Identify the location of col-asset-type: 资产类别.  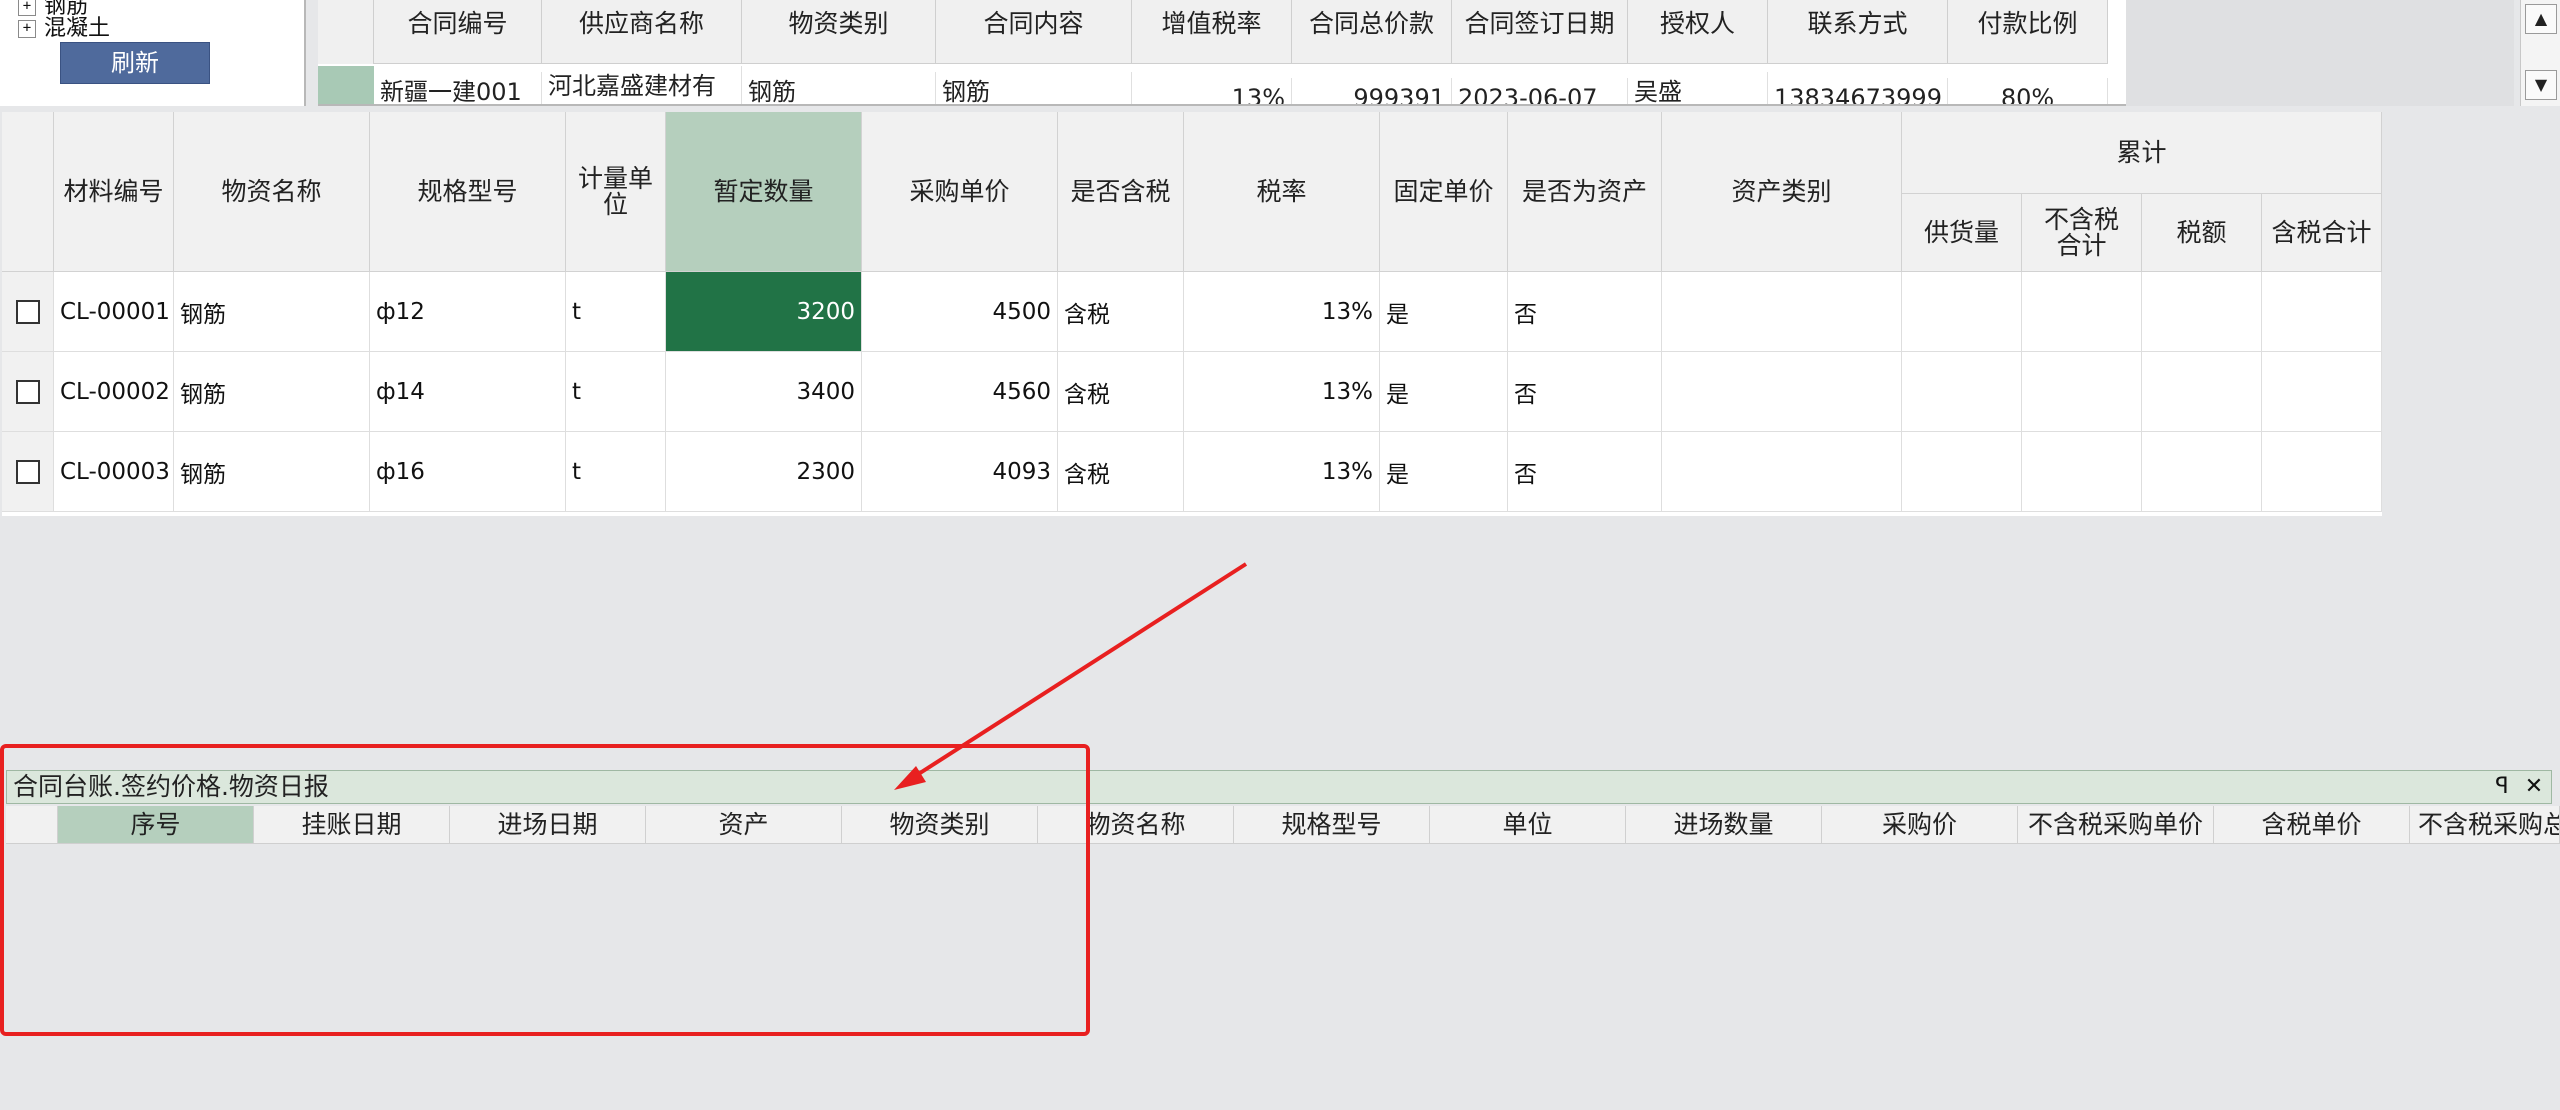
(1782, 192).